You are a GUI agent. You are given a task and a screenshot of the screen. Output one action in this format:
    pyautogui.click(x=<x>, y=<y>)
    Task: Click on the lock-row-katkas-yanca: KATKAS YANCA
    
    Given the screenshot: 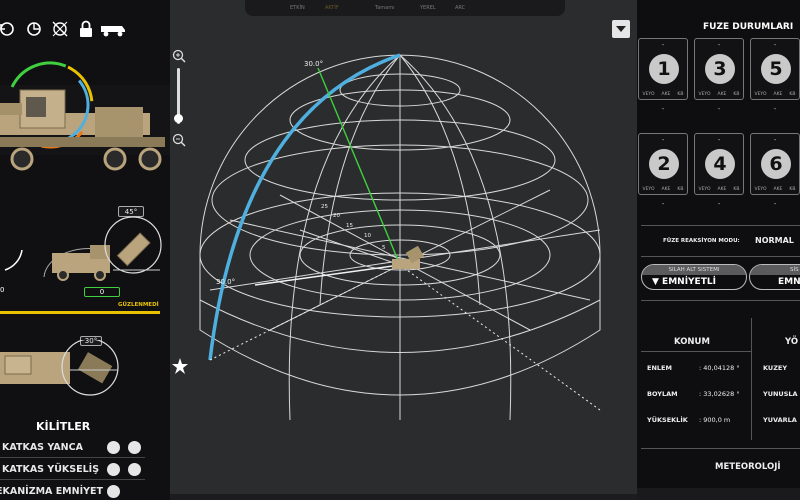 What is the action you would take?
    pyautogui.click(x=72, y=448)
    